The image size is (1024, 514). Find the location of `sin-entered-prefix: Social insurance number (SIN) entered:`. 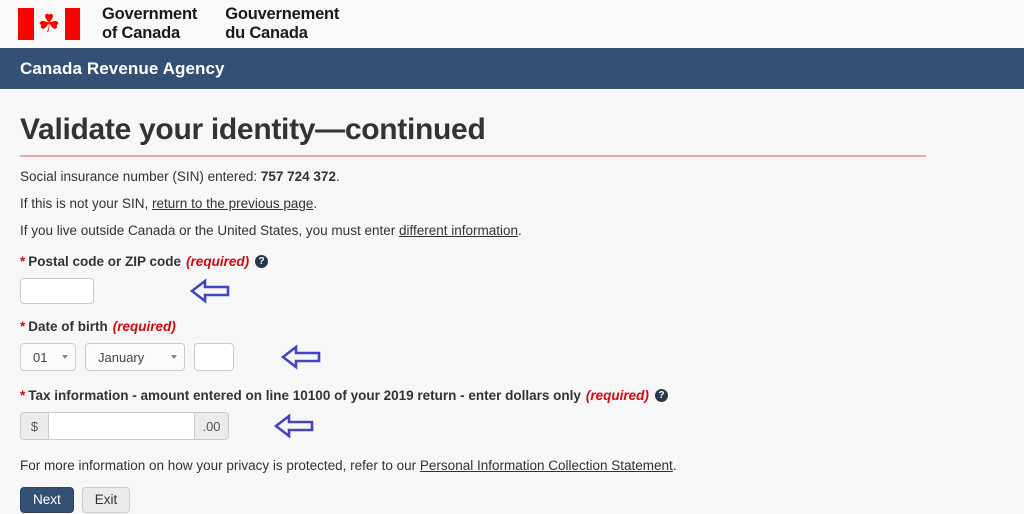

sin-entered-prefix: Social insurance number (SIN) entered: is located at coordinates (140, 176).